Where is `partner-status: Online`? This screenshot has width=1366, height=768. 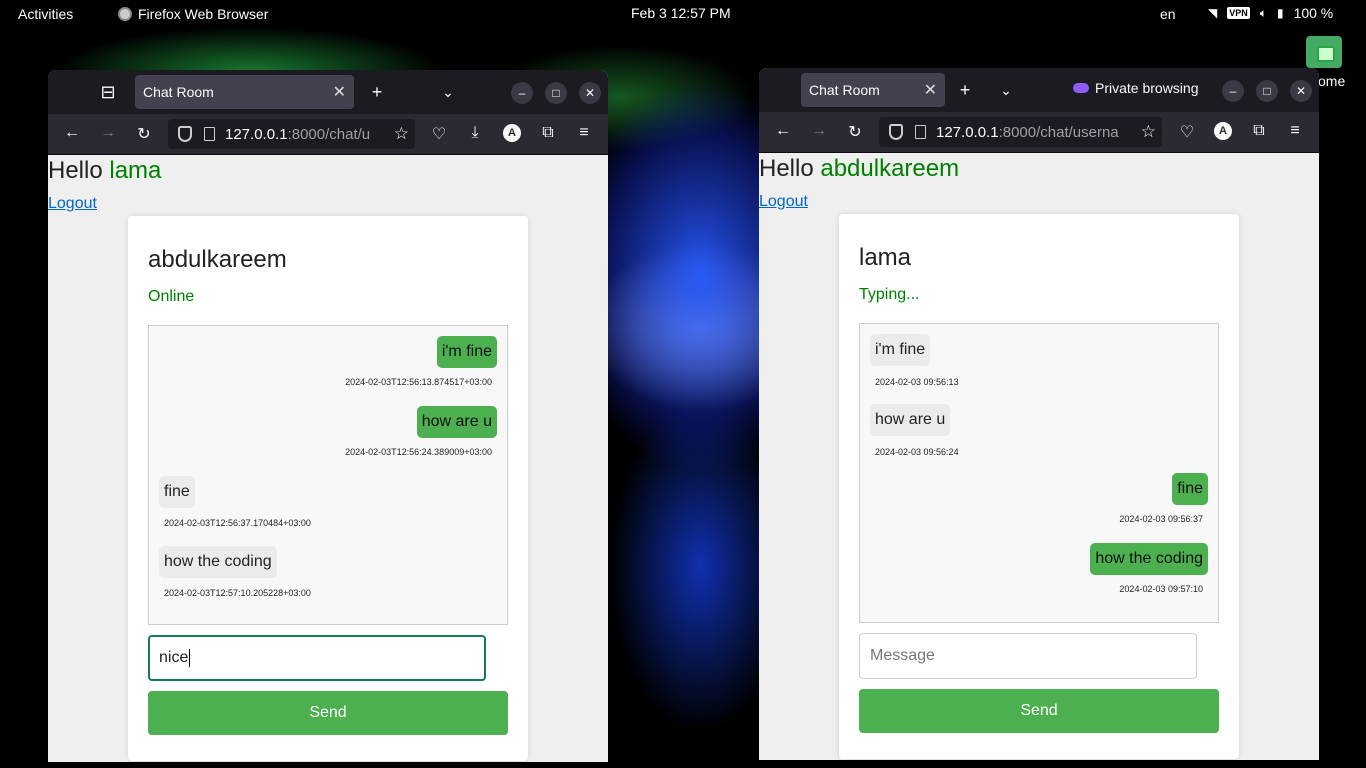 partner-status: Online is located at coordinates (171, 296).